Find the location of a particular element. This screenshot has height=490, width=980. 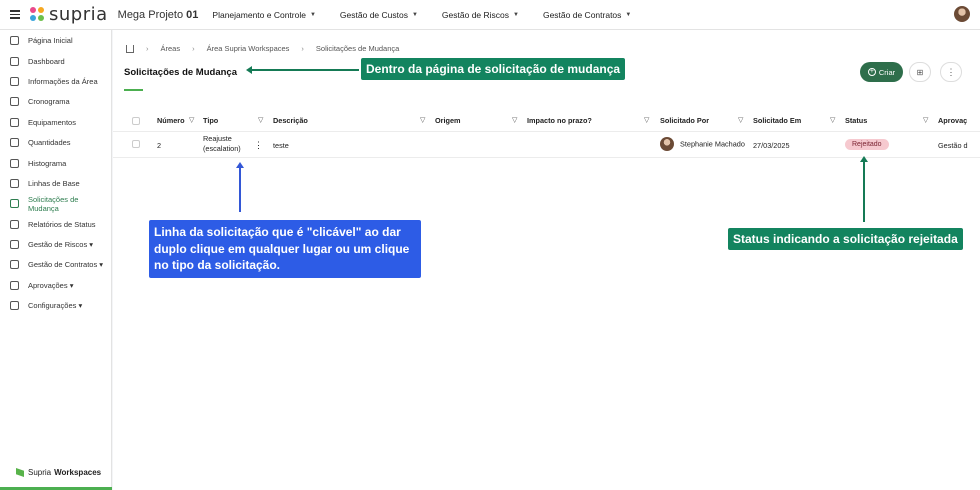

header-impacto: Impacto no prazo? is located at coordinates (559, 120).